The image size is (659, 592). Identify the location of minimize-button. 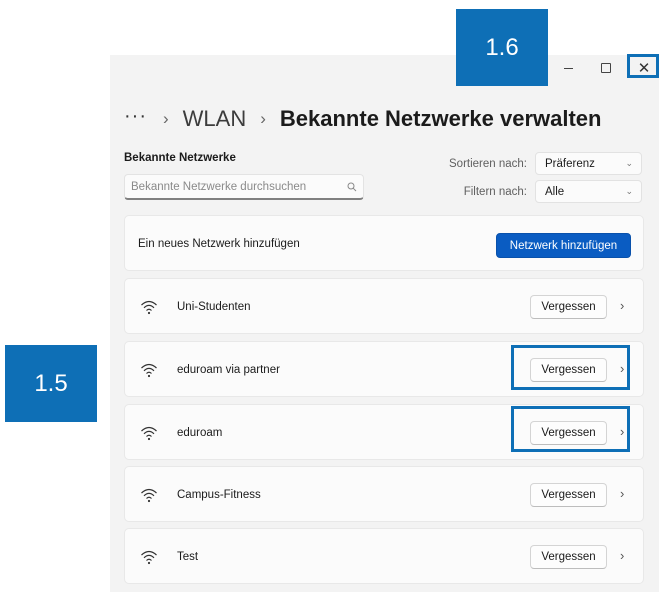
(568, 68).